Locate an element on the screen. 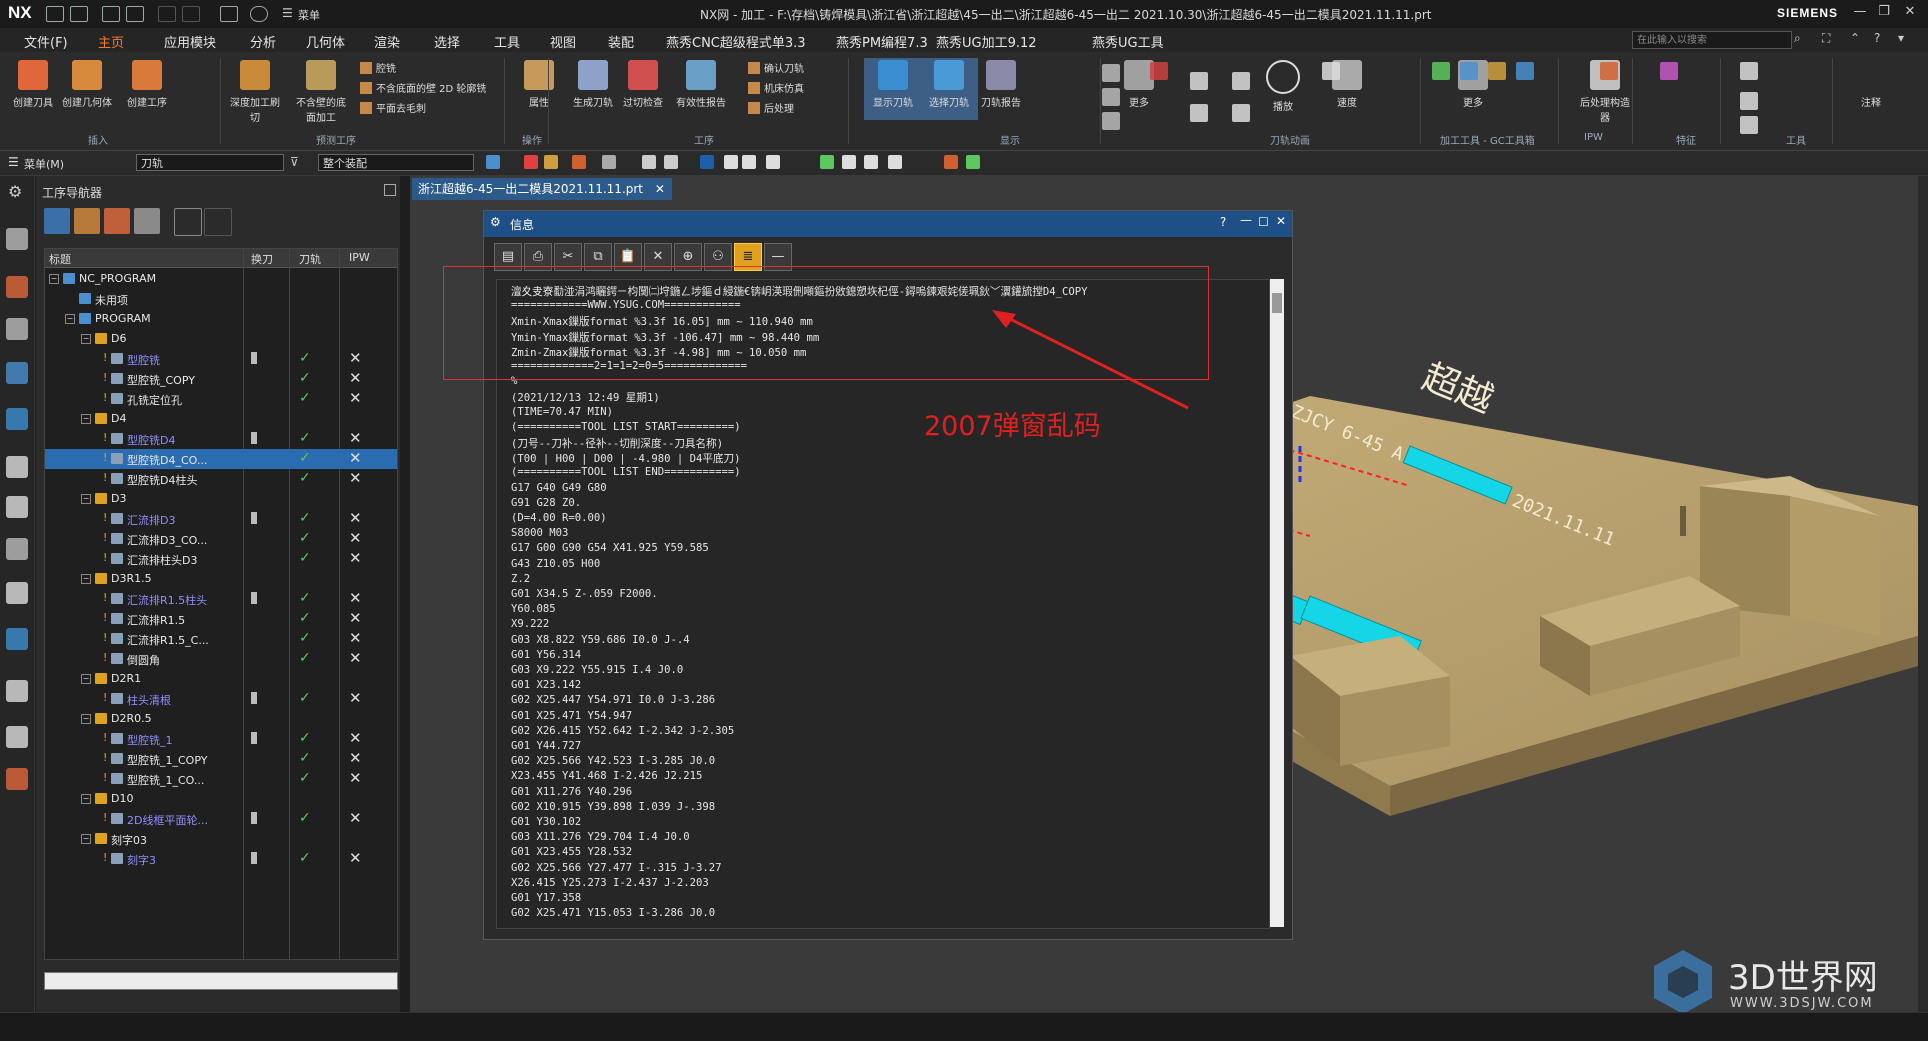  tree-row: − D3 is located at coordinates (221, 499).